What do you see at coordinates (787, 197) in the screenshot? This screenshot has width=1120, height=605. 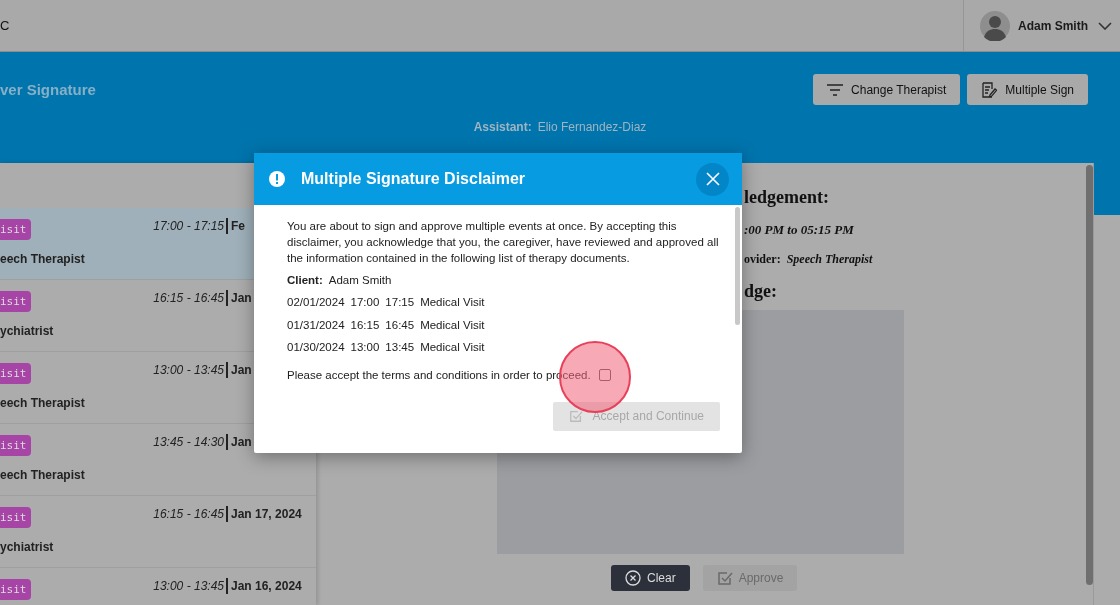 I see `document-heading: ledgement:` at bounding box center [787, 197].